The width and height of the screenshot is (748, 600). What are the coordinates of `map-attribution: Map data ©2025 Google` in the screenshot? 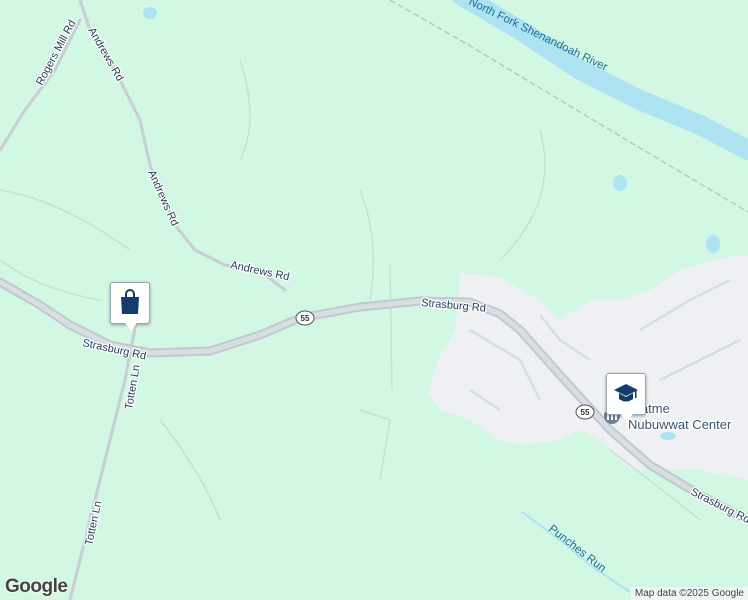 It's located at (689, 593).